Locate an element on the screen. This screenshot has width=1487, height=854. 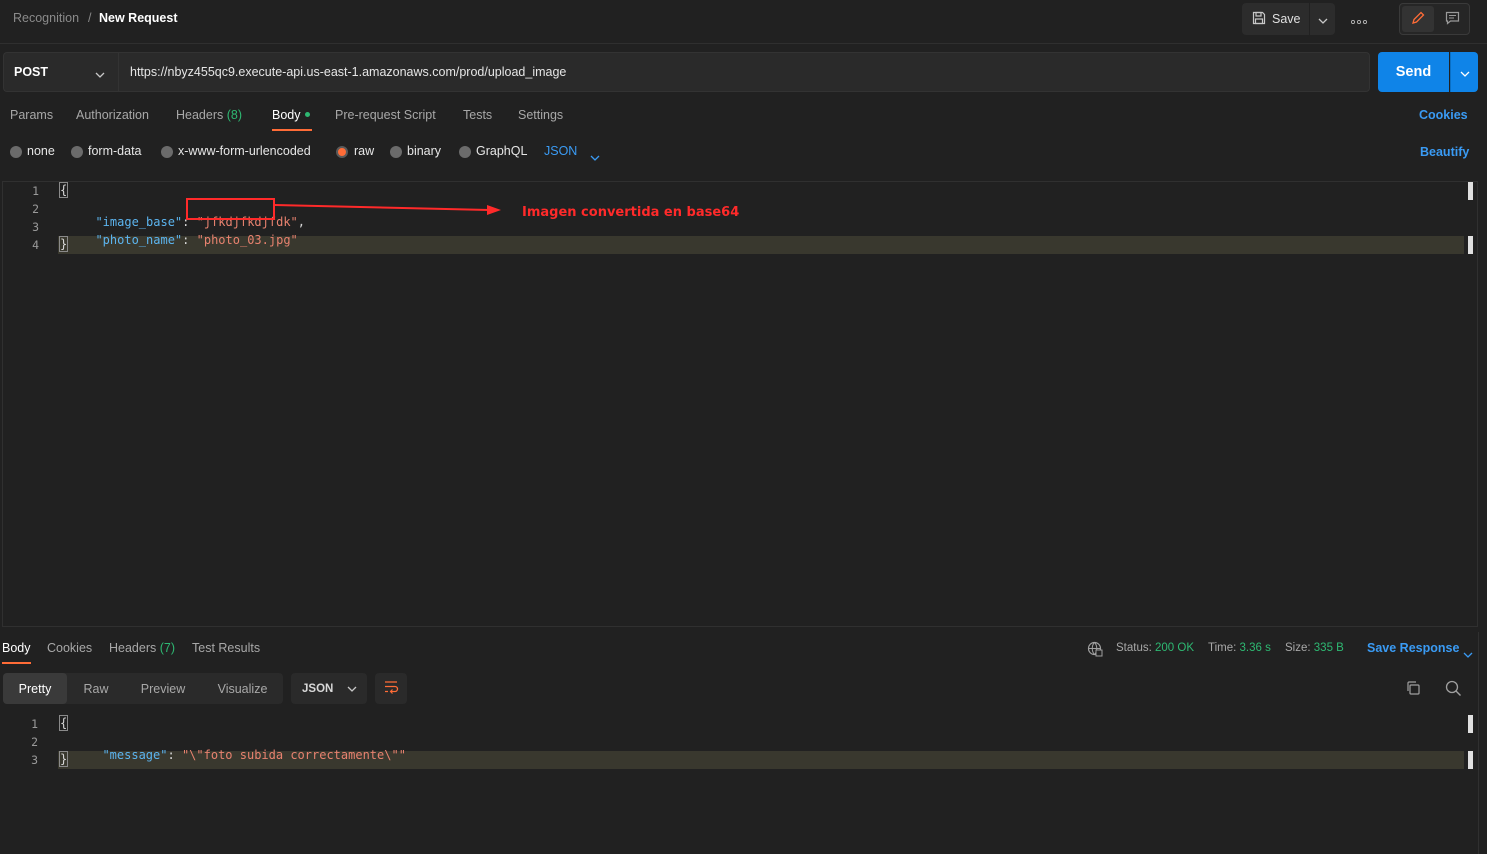
code-line-photo-name: "photo_name": "photo_03.jpg" is located at coordinates (189, 233).